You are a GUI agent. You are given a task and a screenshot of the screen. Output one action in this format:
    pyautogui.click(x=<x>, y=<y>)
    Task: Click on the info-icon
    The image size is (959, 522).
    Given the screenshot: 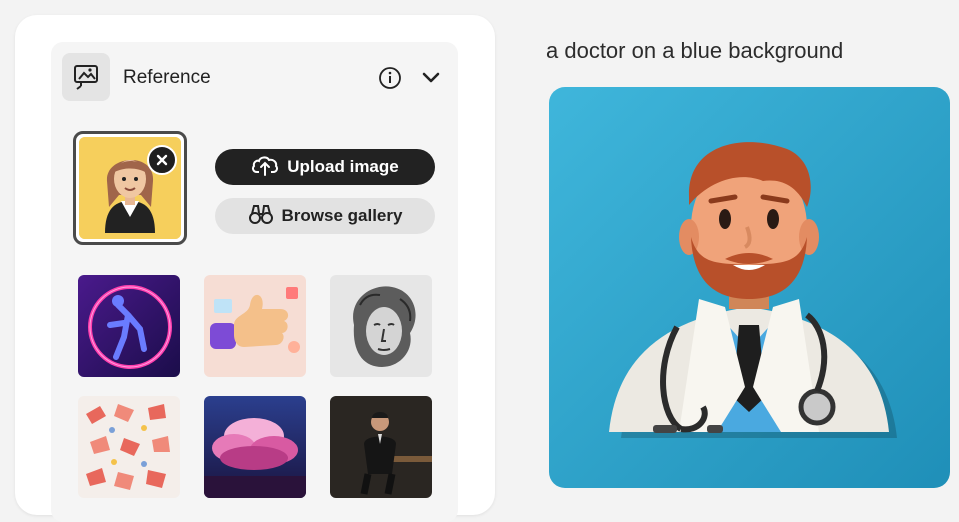 What is the action you would take?
    pyautogui.click(x=390, y=78)
    